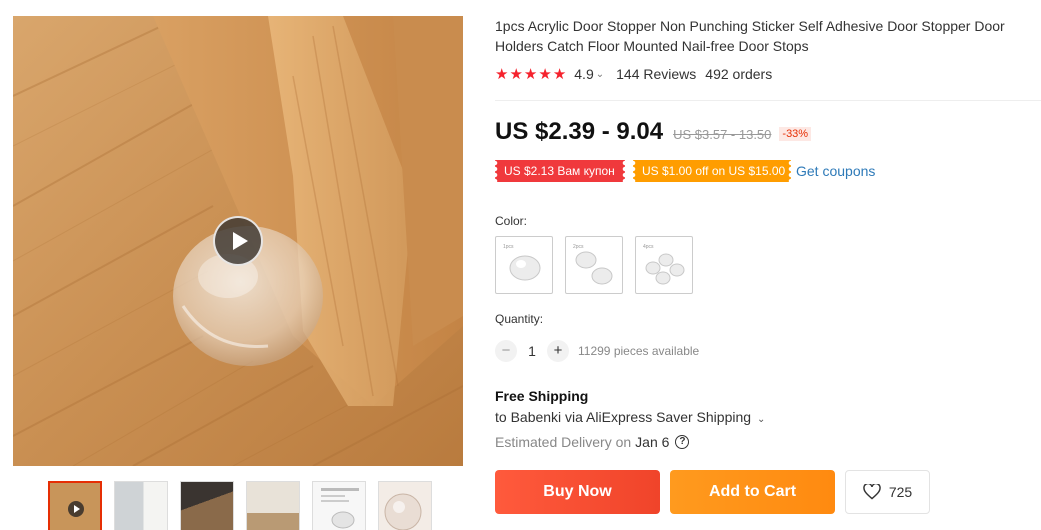 The image size is (1041, 530). What do you see at coordinates (577, 492) in the screenshot?
I see `buy-now-button: Buy Now` at bounding box center [577, 492].